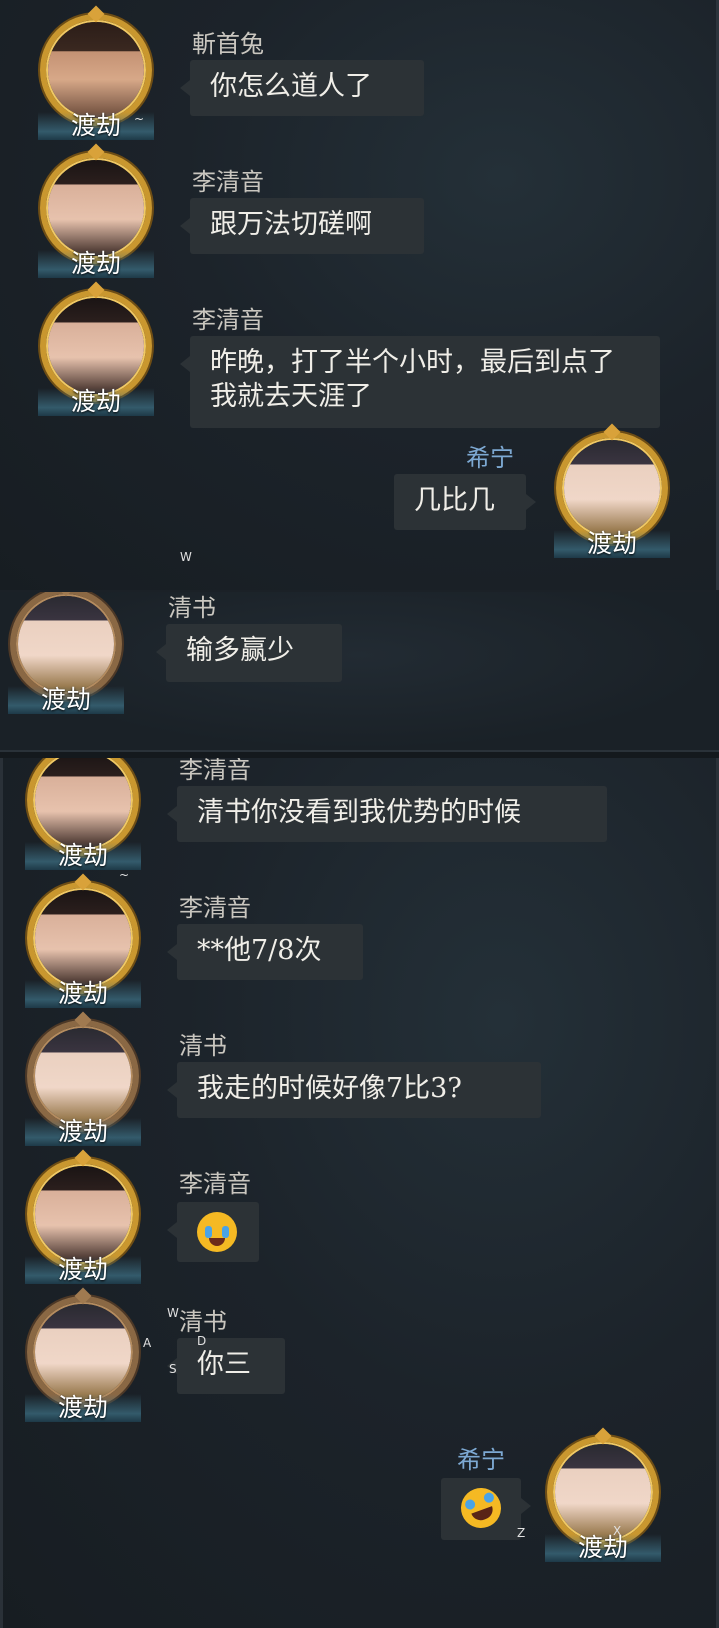 This screenshot has width=719, height=1628. I want to click on message-bubble: 清书你没看到我优势的时候, so click(387, 814).